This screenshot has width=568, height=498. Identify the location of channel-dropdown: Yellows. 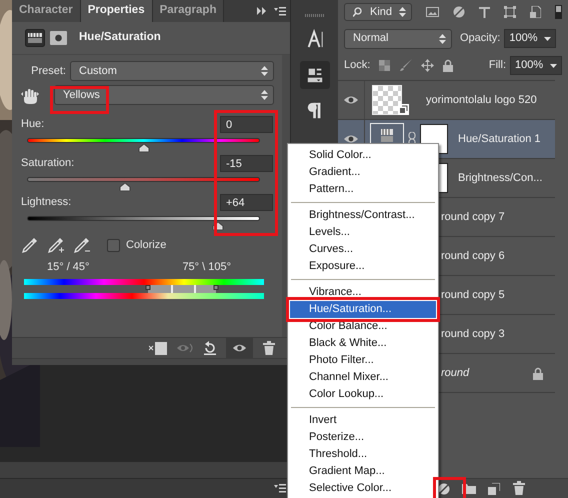
(164, 95).